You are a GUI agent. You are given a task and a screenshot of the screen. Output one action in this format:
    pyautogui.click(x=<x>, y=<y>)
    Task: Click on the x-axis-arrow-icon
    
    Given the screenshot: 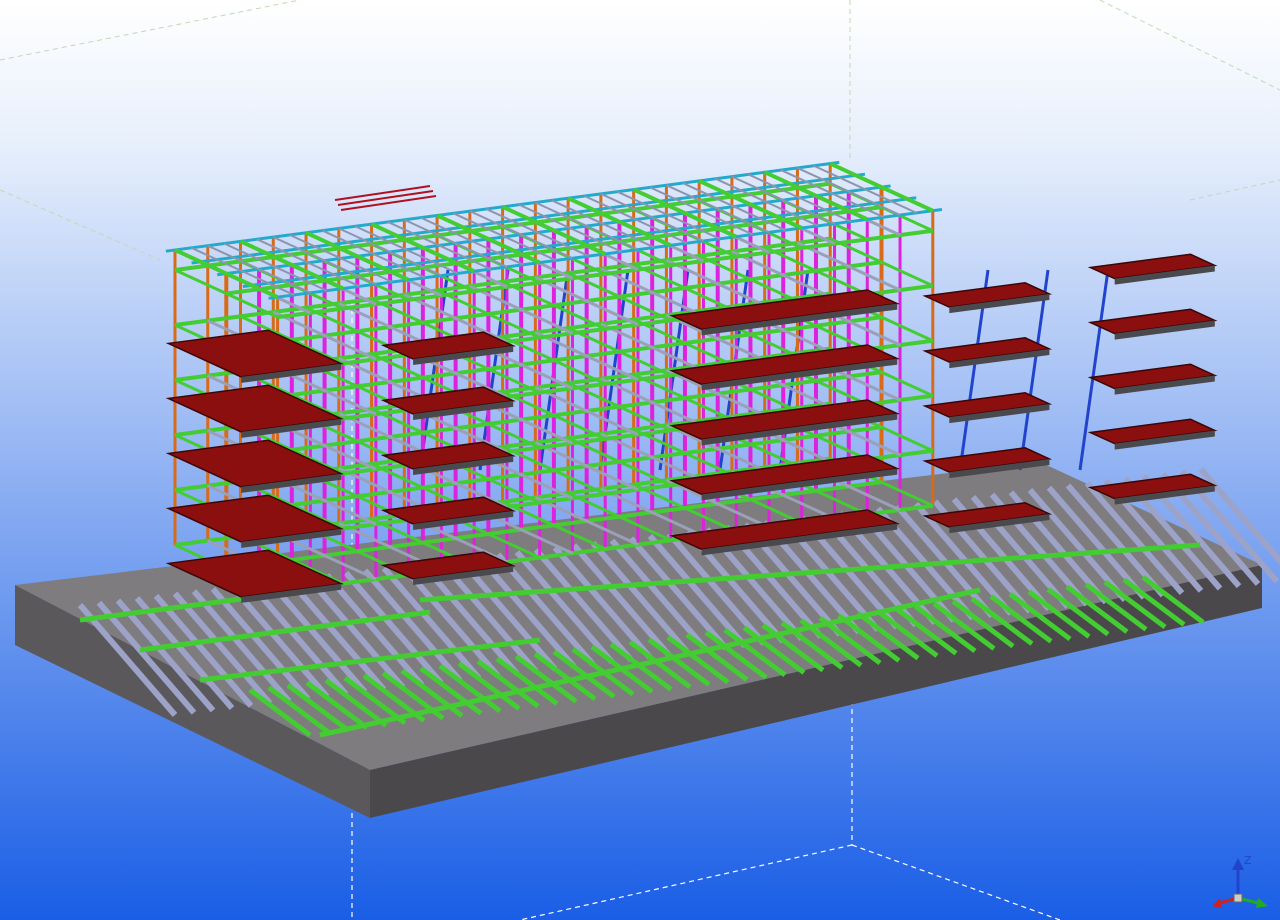 What is the action you would take?
    pyautogui.click(x=1217, y=903)
    